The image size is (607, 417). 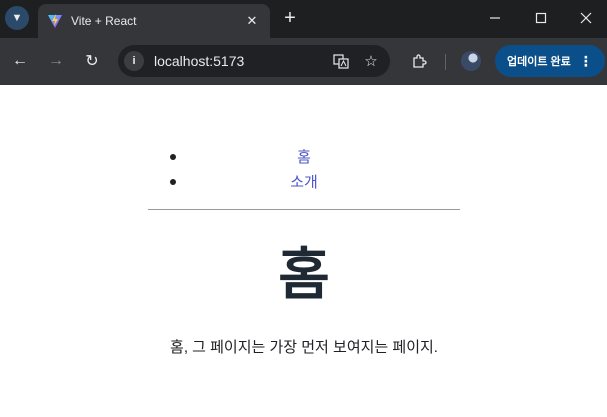 I want to click on site-info-icon: i, so click(x=134, y=61).